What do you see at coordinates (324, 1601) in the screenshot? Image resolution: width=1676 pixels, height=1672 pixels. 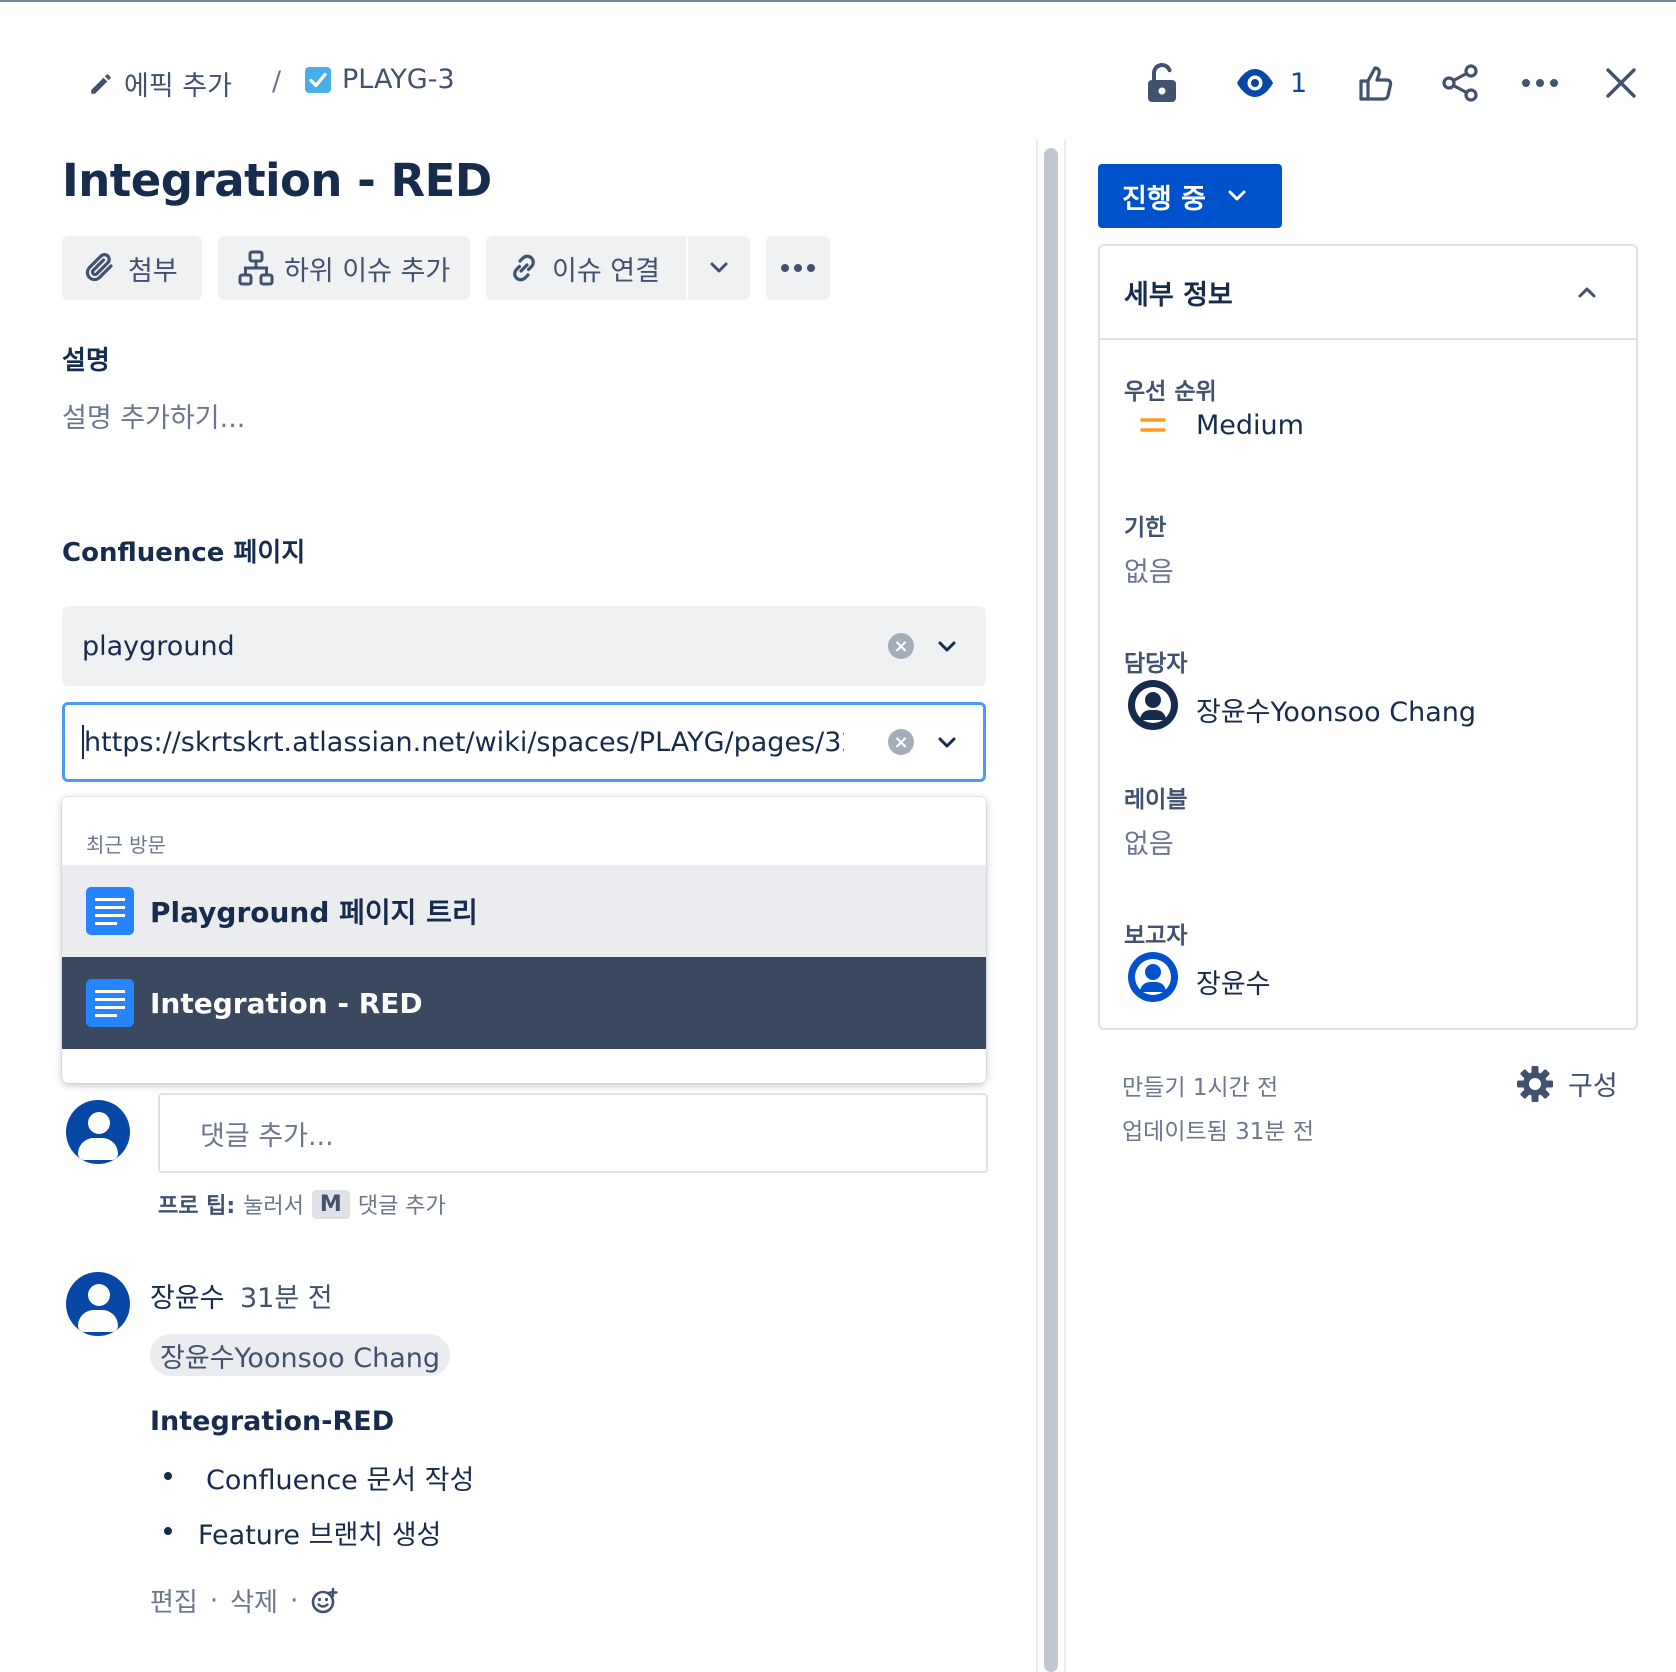 I see `add-reaction-icon` at bounding box center [324, 1601].